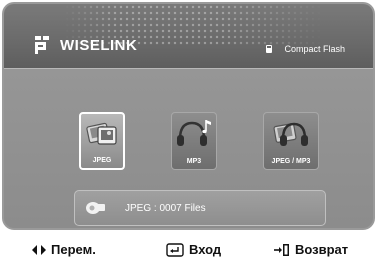 Image resolution: width=377 pixels, height=267 pixels. Describe the element at coordinates (194, 133) in the screenshot. I see `headphones-music-icon` at that location.